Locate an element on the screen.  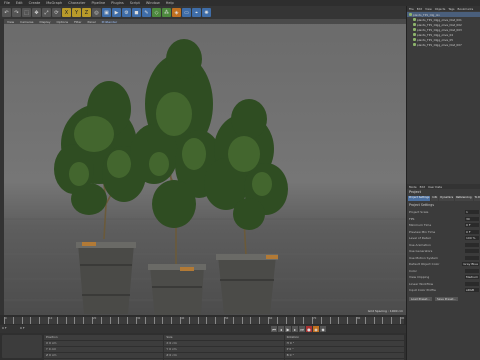
material-manager is located at coordinates (22, 346).